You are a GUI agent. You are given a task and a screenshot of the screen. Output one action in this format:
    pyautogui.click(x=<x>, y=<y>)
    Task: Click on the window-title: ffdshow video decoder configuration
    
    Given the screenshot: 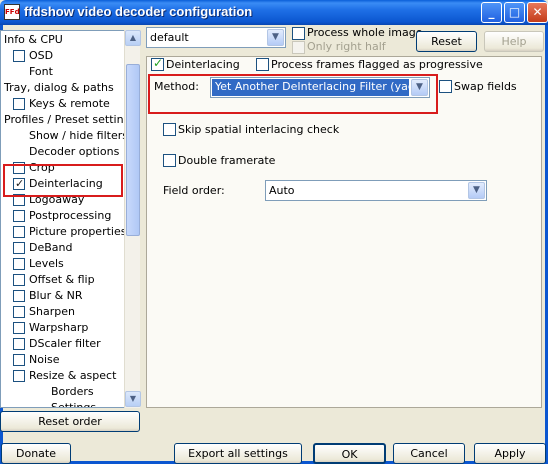 What is the action you would take?
    pyautogui.click(x=138, y=11)
    